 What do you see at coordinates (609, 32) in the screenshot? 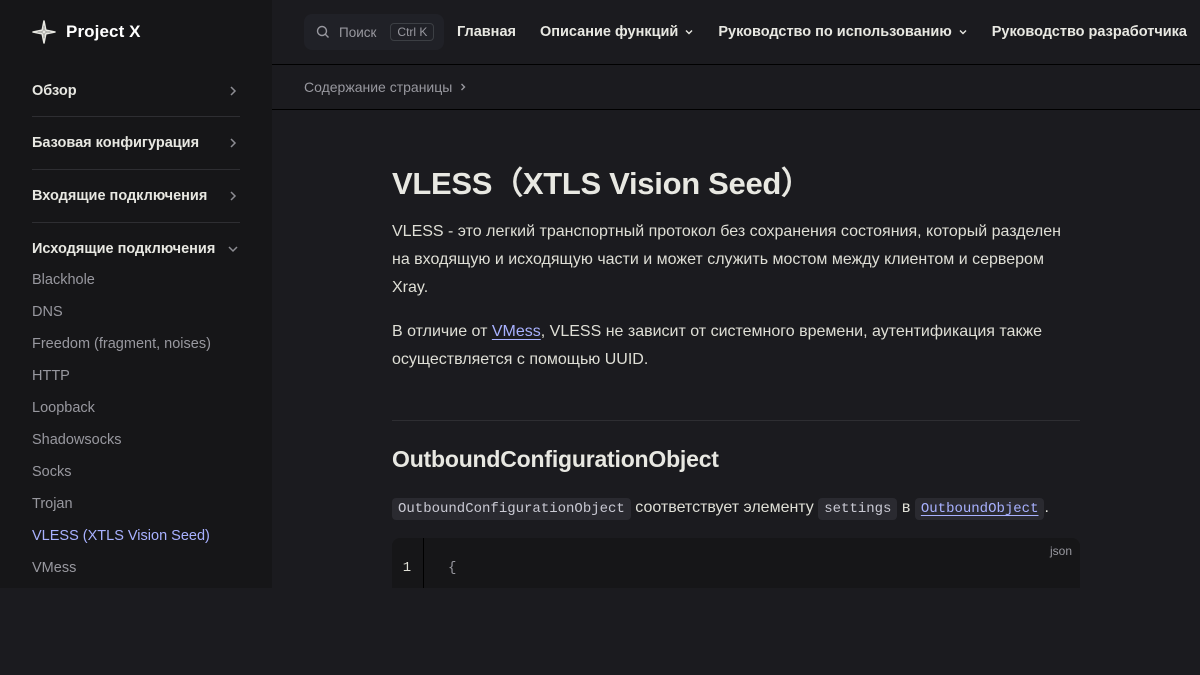
I see `nav-label: Описание функций` at bounding box center [609, 32].